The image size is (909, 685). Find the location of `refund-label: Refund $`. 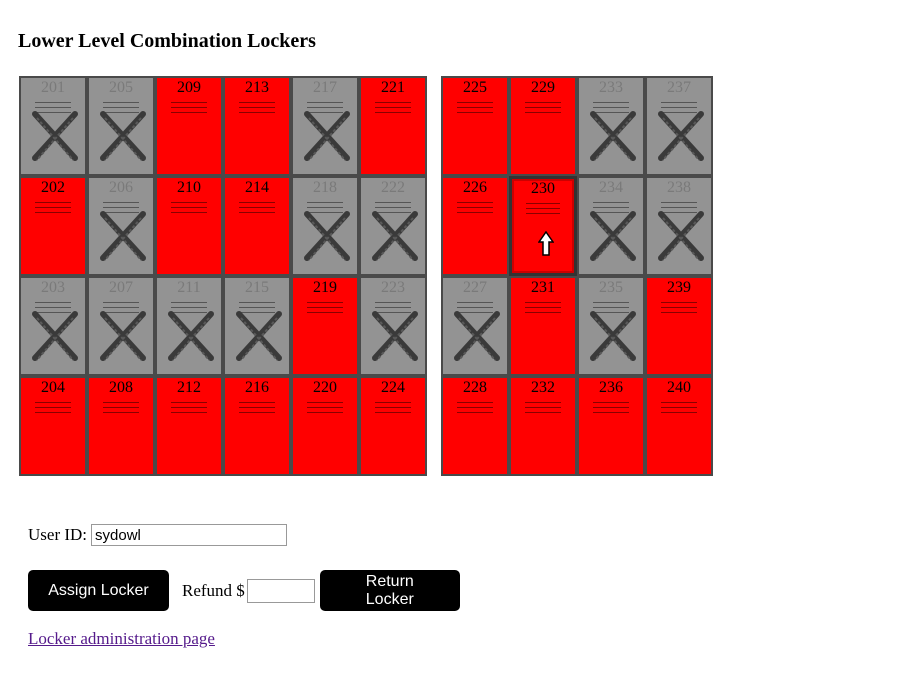

refund-label: Refund $ is located at coordinates (213, 590).